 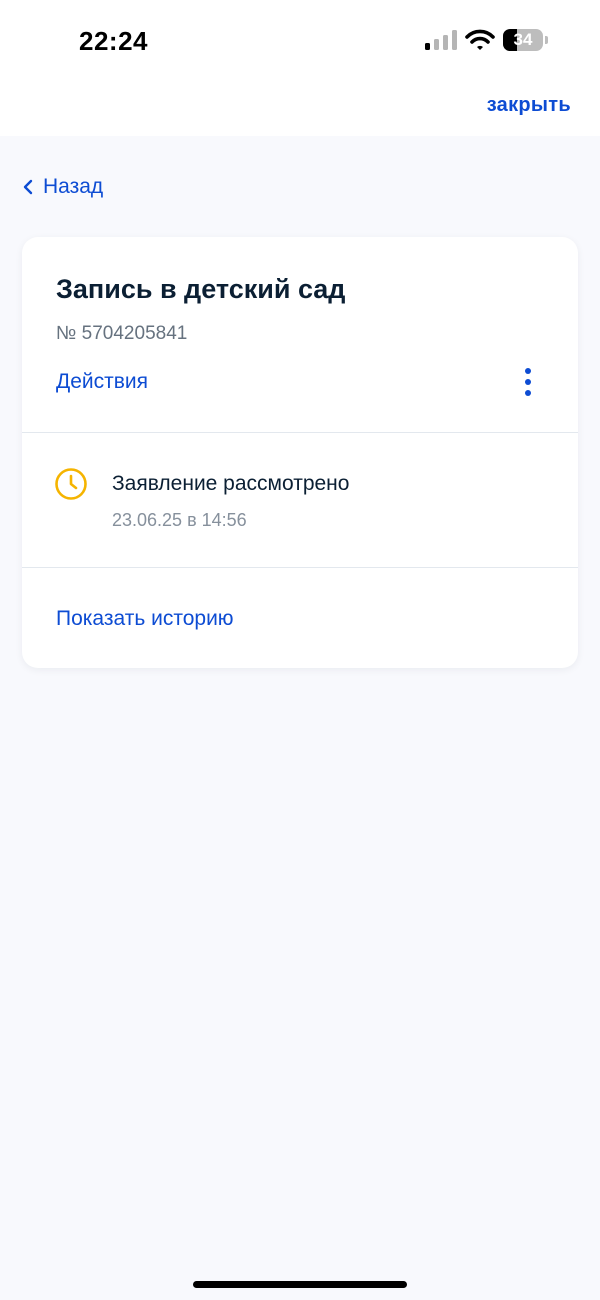 I want to click on status-text: Заявление рассмотрено, so click(x=231, y=483).